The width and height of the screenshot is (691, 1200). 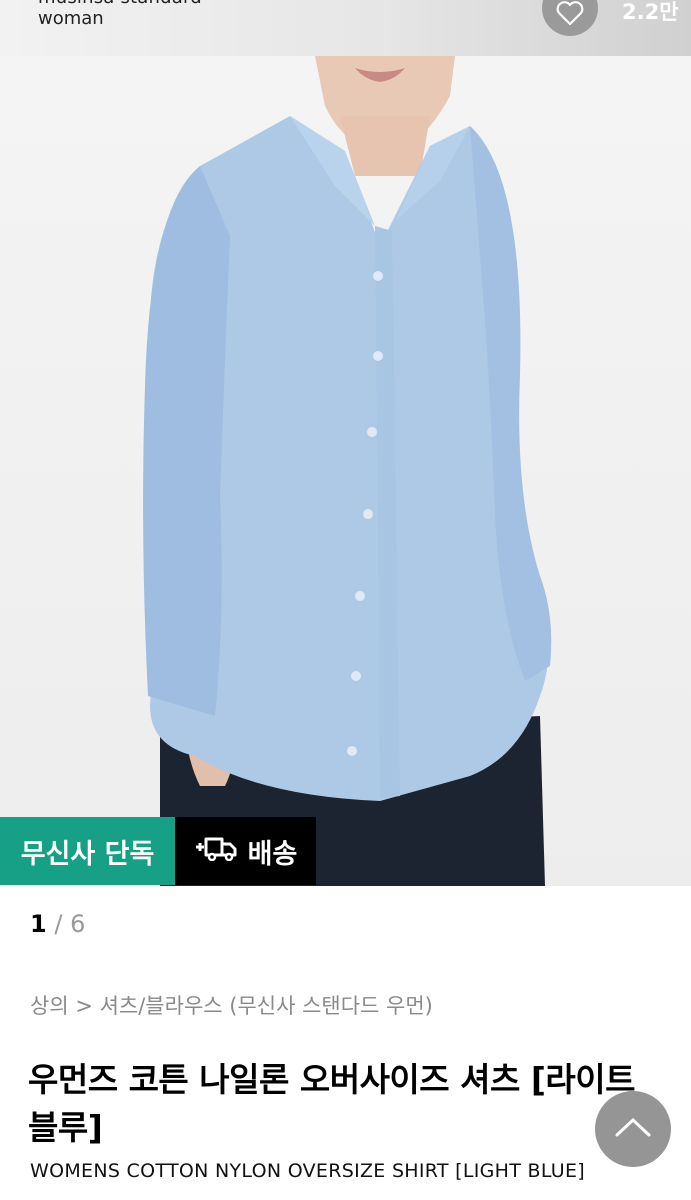 What do you see at coordinates (71, 18) in the screenshot?
I see `brand-name-line2: woman` at bounding box center [71, 18].